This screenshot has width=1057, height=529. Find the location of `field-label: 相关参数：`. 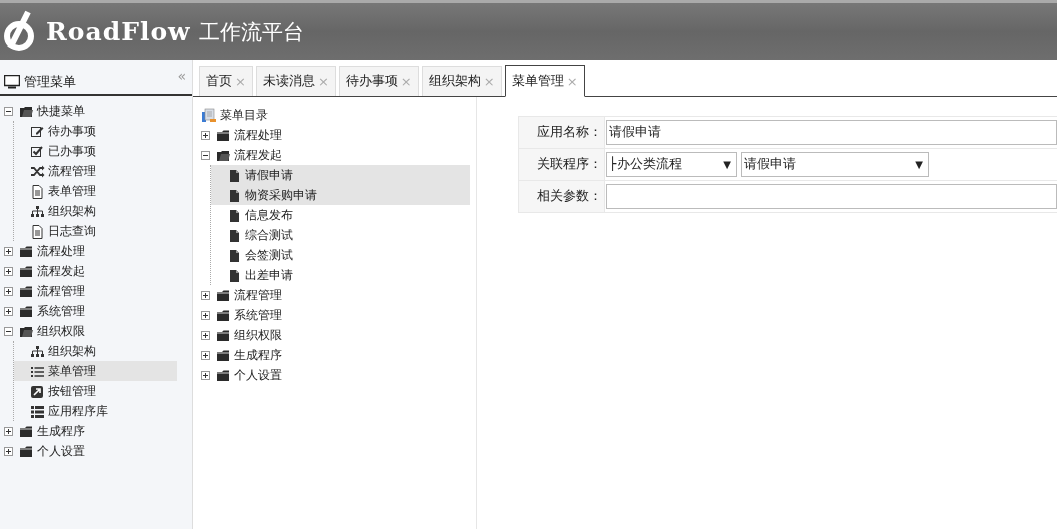

field-label: 相关参数： is located at coordinates (562, 196).